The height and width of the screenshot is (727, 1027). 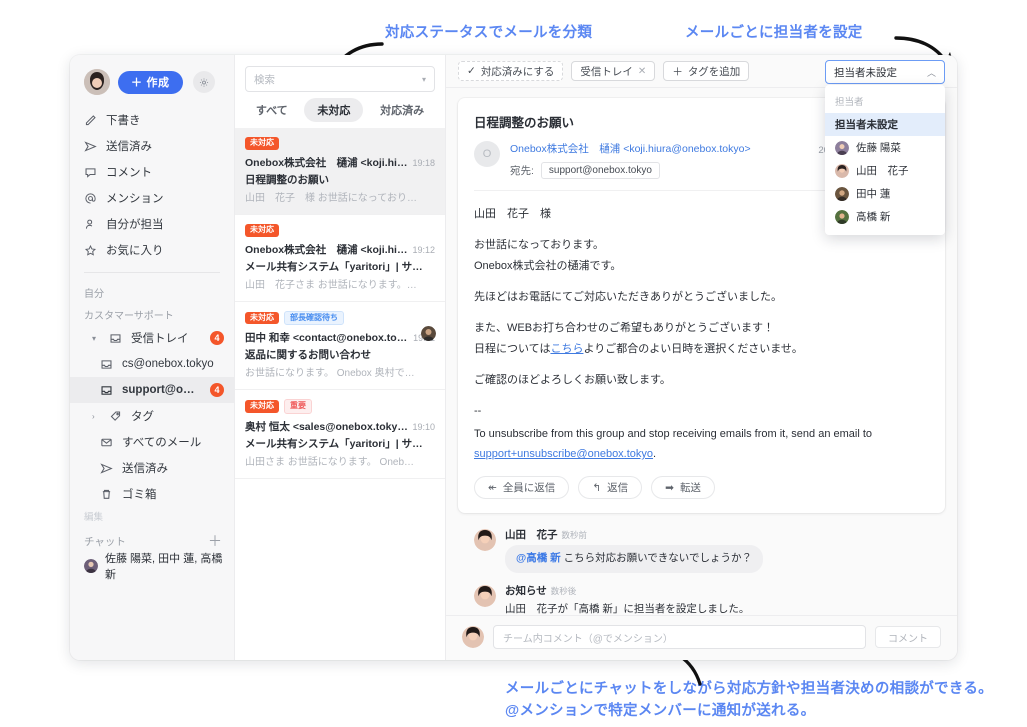 What do you see at coordinates (106, 494) in the screenshot?
I see `trash-icon` at bounding box center [106, 494].